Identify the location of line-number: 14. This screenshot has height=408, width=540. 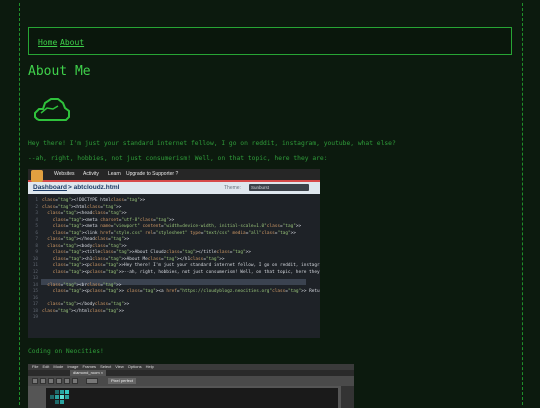
(35, 285).